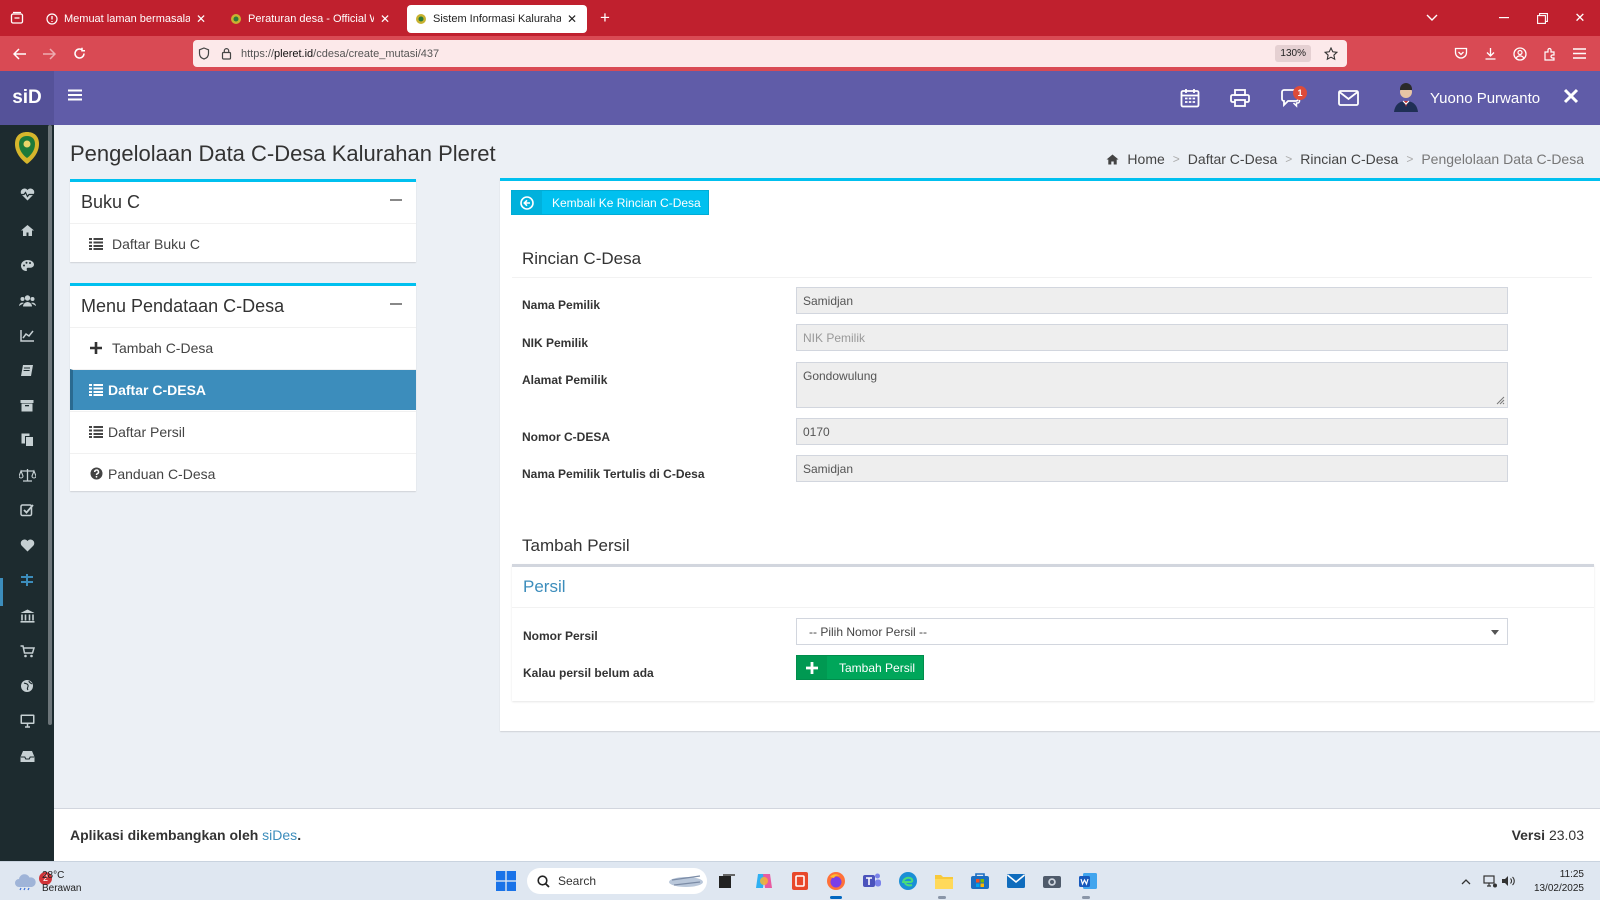  What do you see at coordinates (506, 881) in the screenshot?
I see `windows-start-icon` at bounding box center [506, 881].